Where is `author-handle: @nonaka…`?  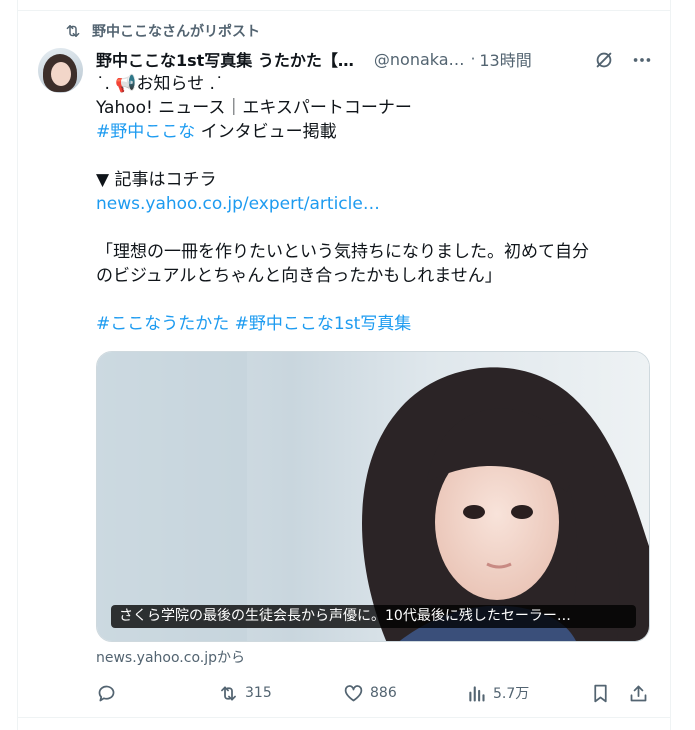 author-handle: @nonaka… is located at coordinates (419, 59).